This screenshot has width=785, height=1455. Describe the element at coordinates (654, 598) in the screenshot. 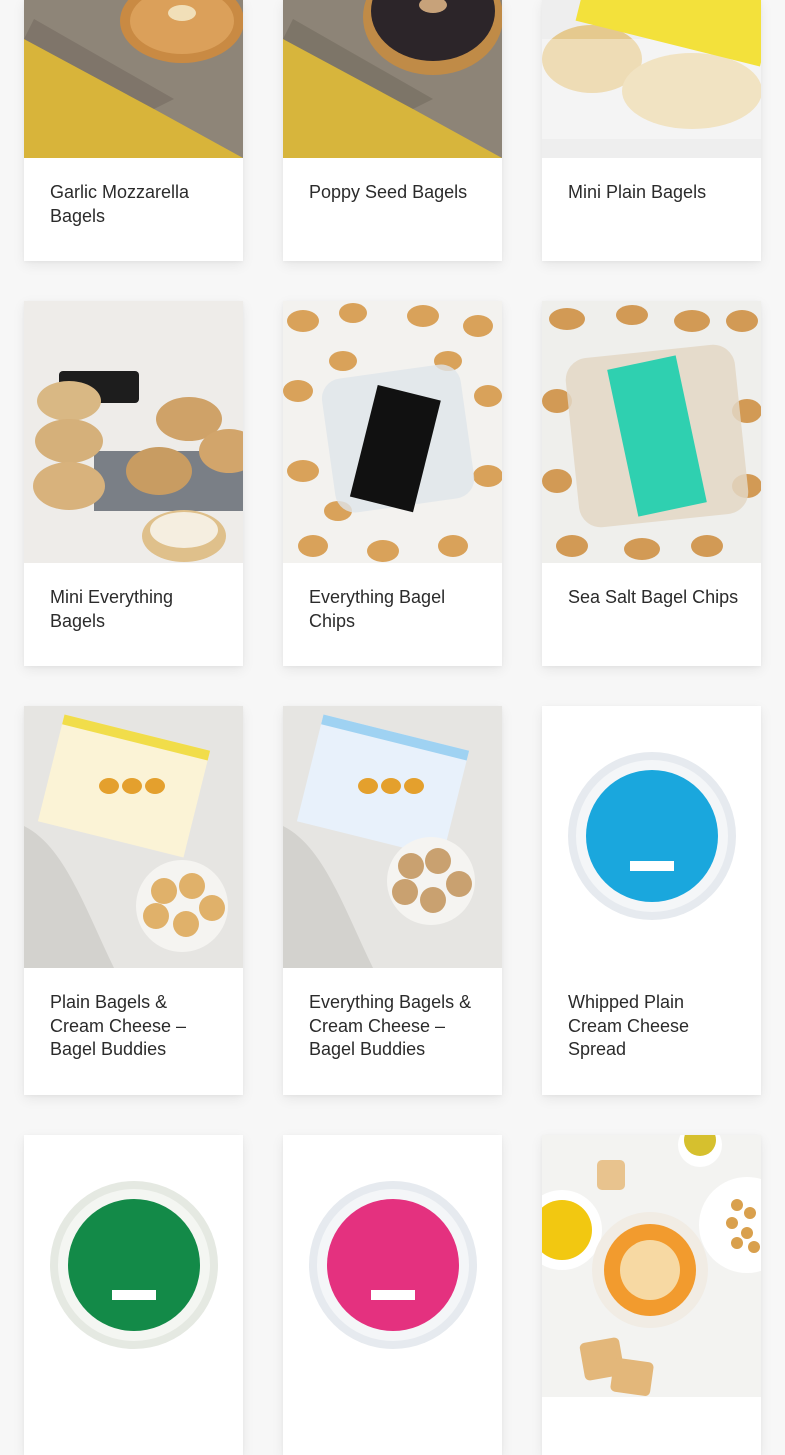

I see `product-title: Sea Salt Bagel Chips` at that location.